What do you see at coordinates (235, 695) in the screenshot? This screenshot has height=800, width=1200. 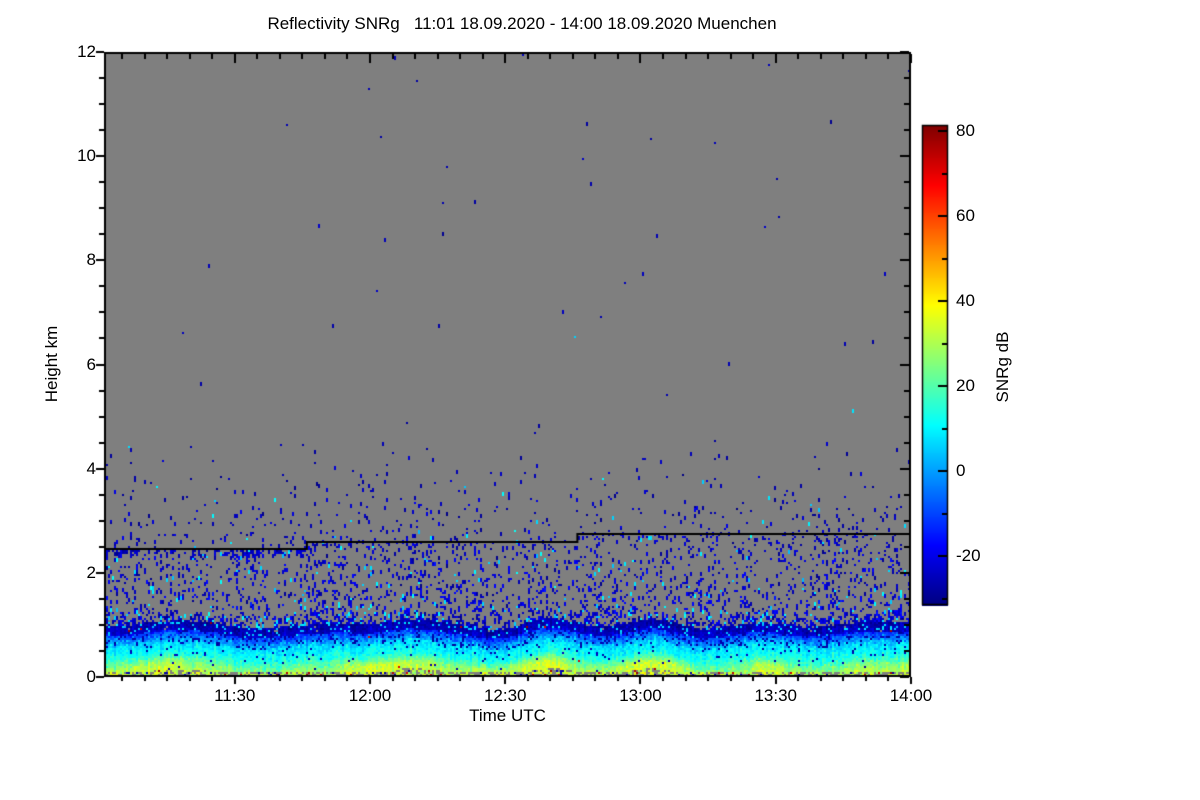 I see `x-tick-label: 11:30` at bounding box center [235, 695].